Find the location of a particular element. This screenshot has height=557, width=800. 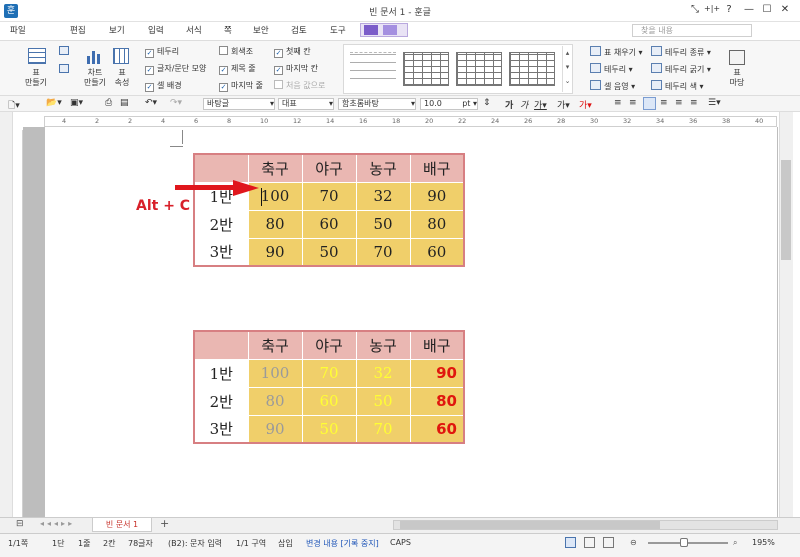

table-make-label: 표 만들기 is located at coordinates (36, 78).